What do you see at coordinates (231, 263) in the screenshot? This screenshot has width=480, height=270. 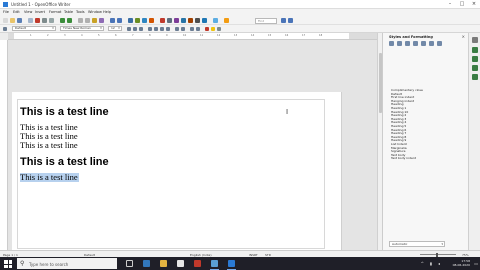 I see `writer-taskbar-icon` at bounding box center [231, 263].